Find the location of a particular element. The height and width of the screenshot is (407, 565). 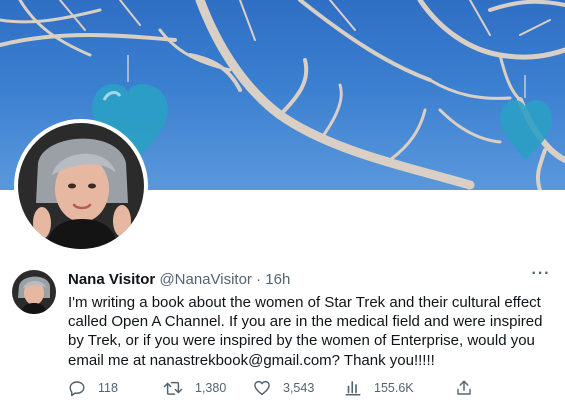

views-icon is located at coordinates (353, 388).